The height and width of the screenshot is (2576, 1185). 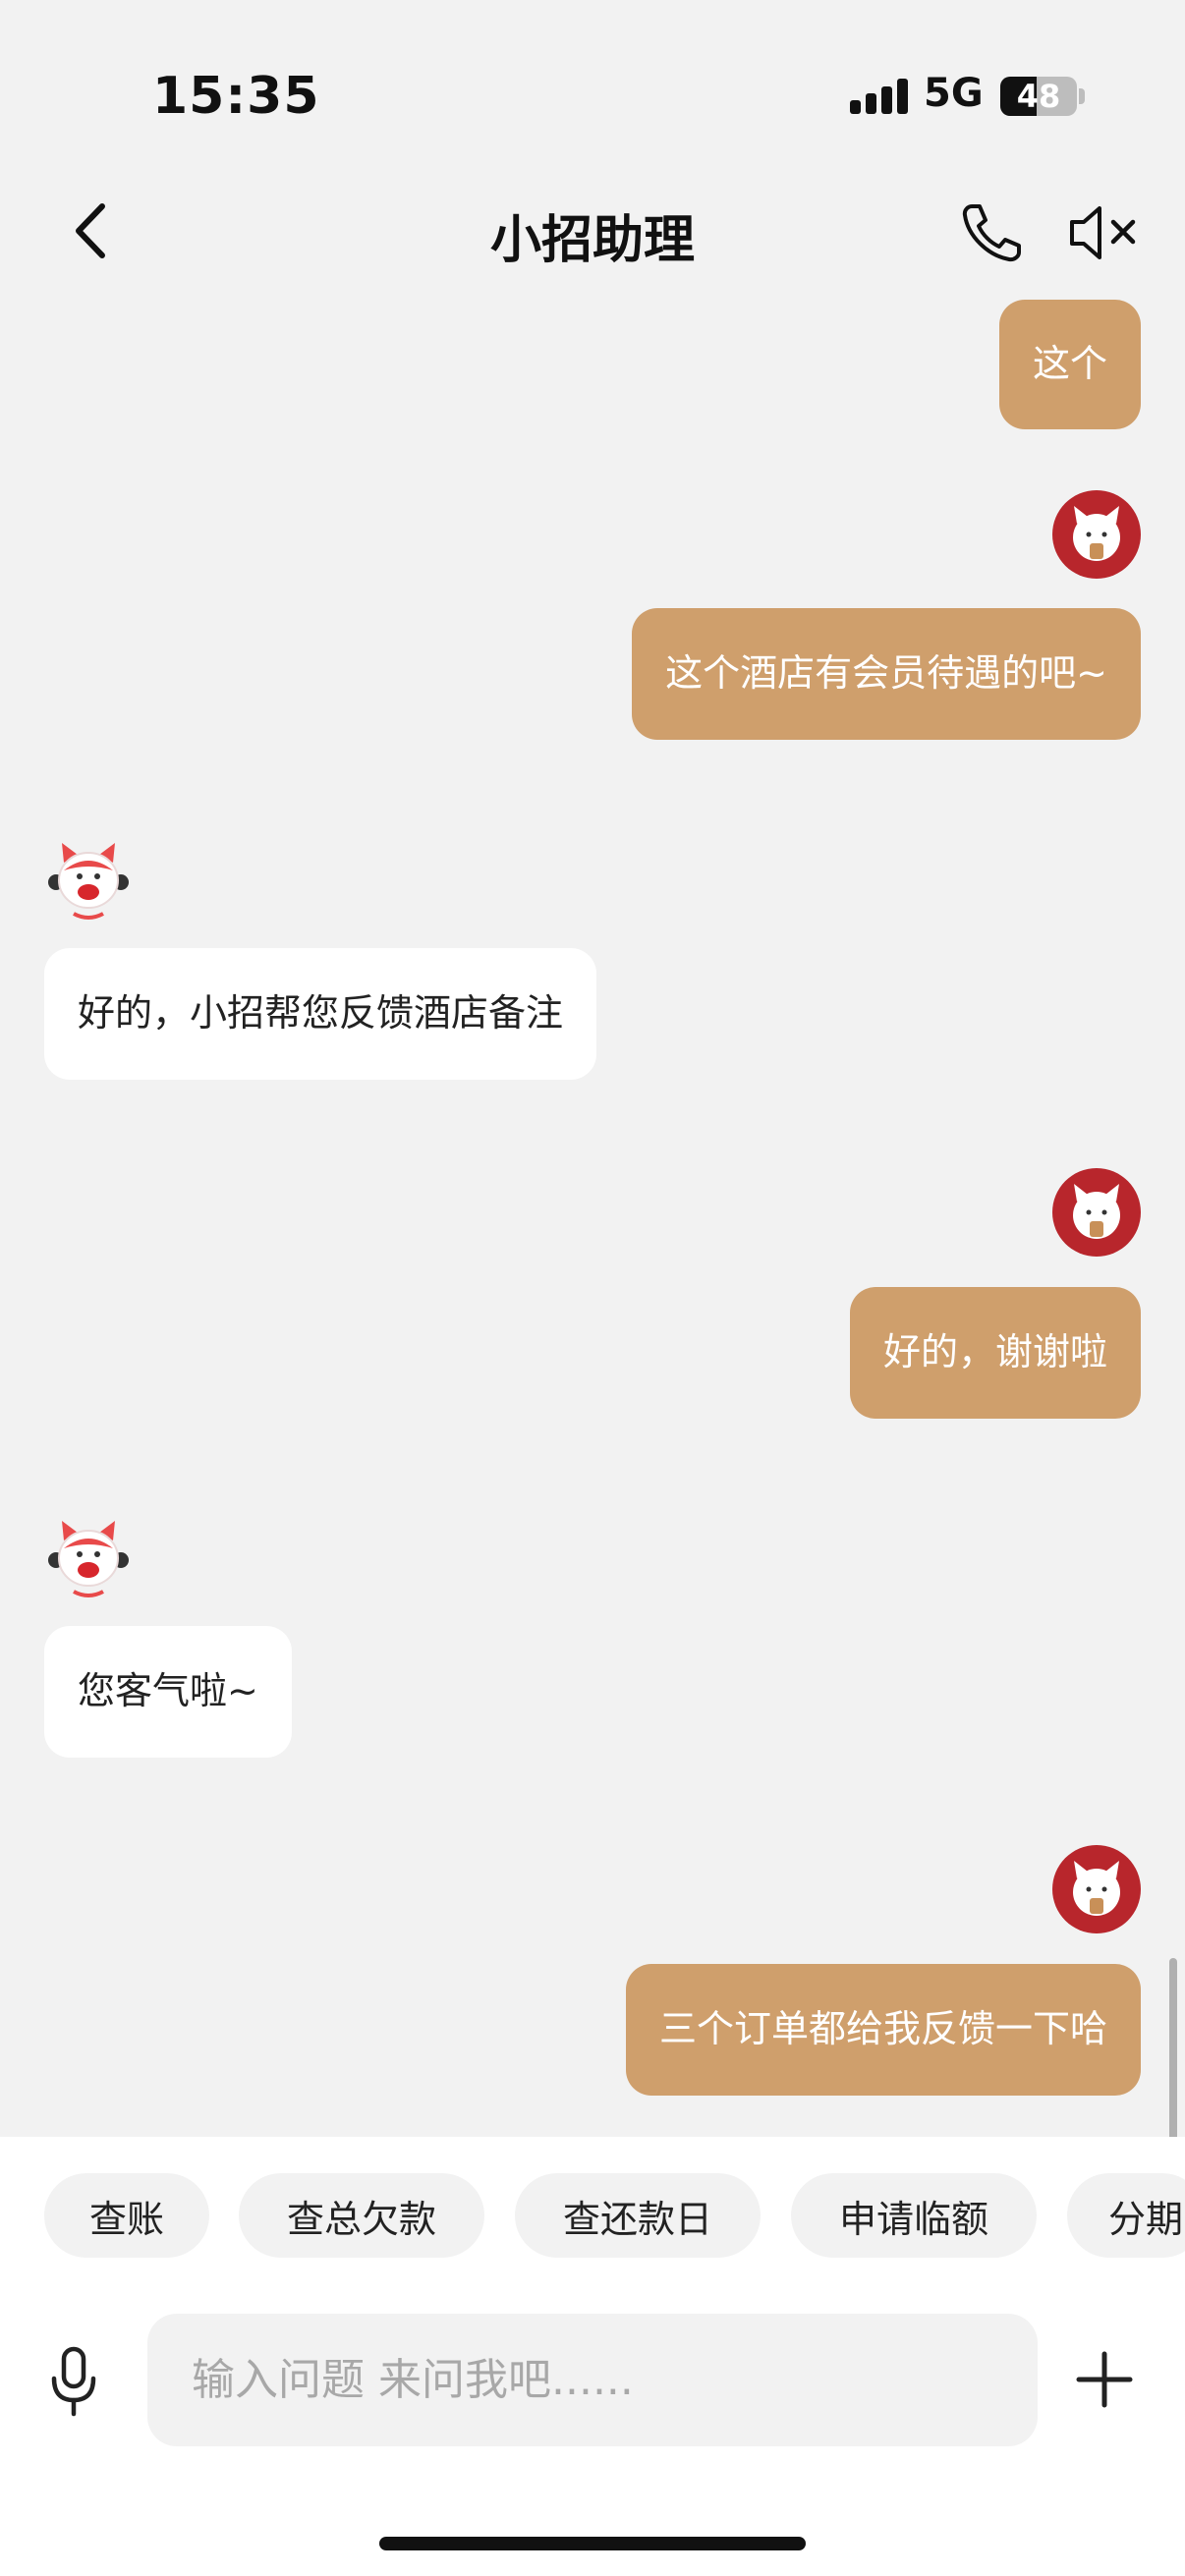 I want to click on voice-button, so click(x=74, y=2382).